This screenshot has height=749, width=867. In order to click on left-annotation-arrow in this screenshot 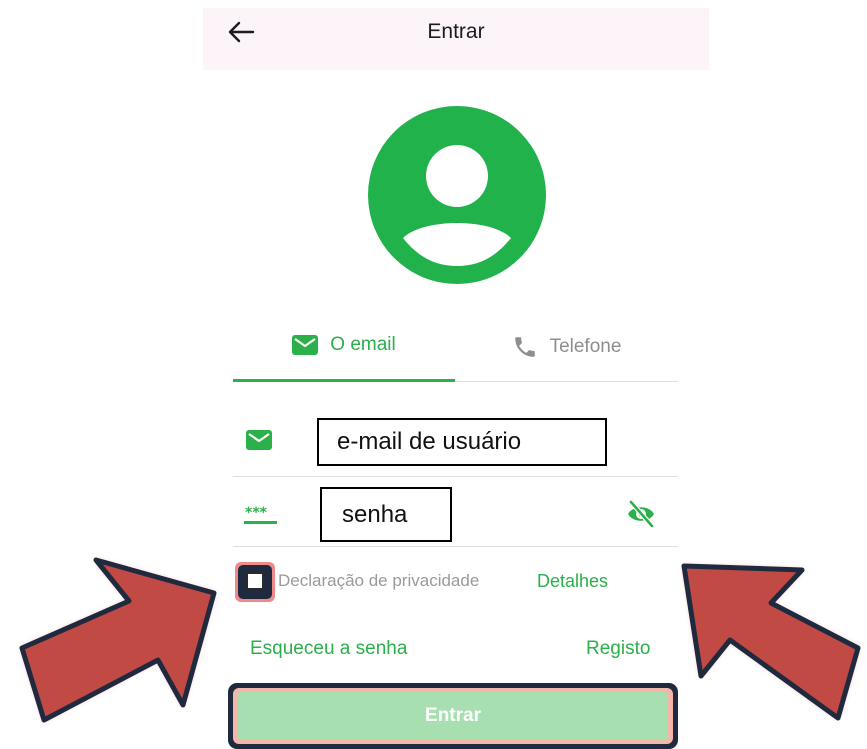, I will do `click(118, 640)`.